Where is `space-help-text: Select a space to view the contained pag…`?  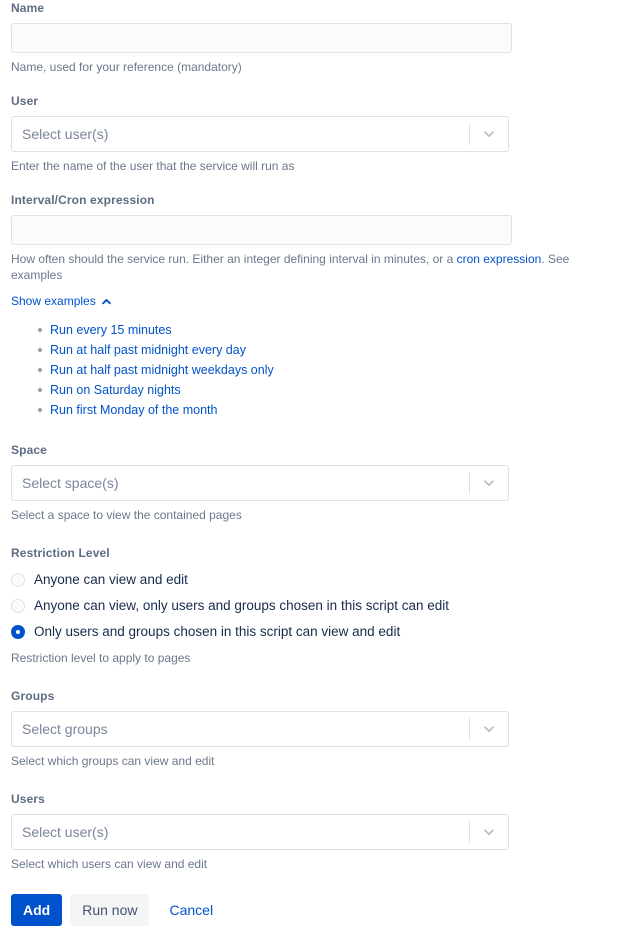
space-help-text: Select a space to view the contained pag… is located at coordinates (126, 515).